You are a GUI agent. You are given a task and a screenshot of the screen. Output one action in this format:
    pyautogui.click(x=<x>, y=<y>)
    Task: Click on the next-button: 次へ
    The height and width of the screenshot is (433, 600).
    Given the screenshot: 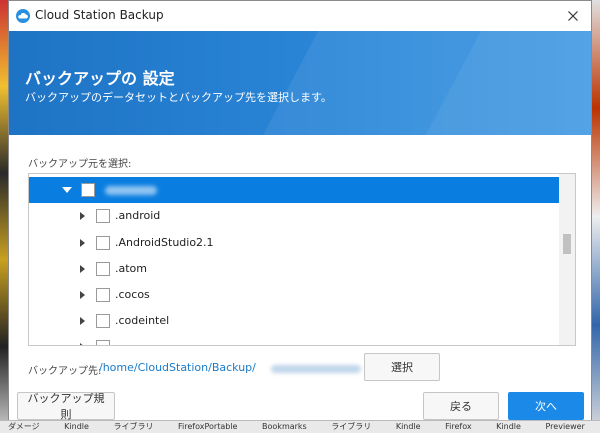 What is the action you would take?
    pyautogui.click(x=546, y=406)
    